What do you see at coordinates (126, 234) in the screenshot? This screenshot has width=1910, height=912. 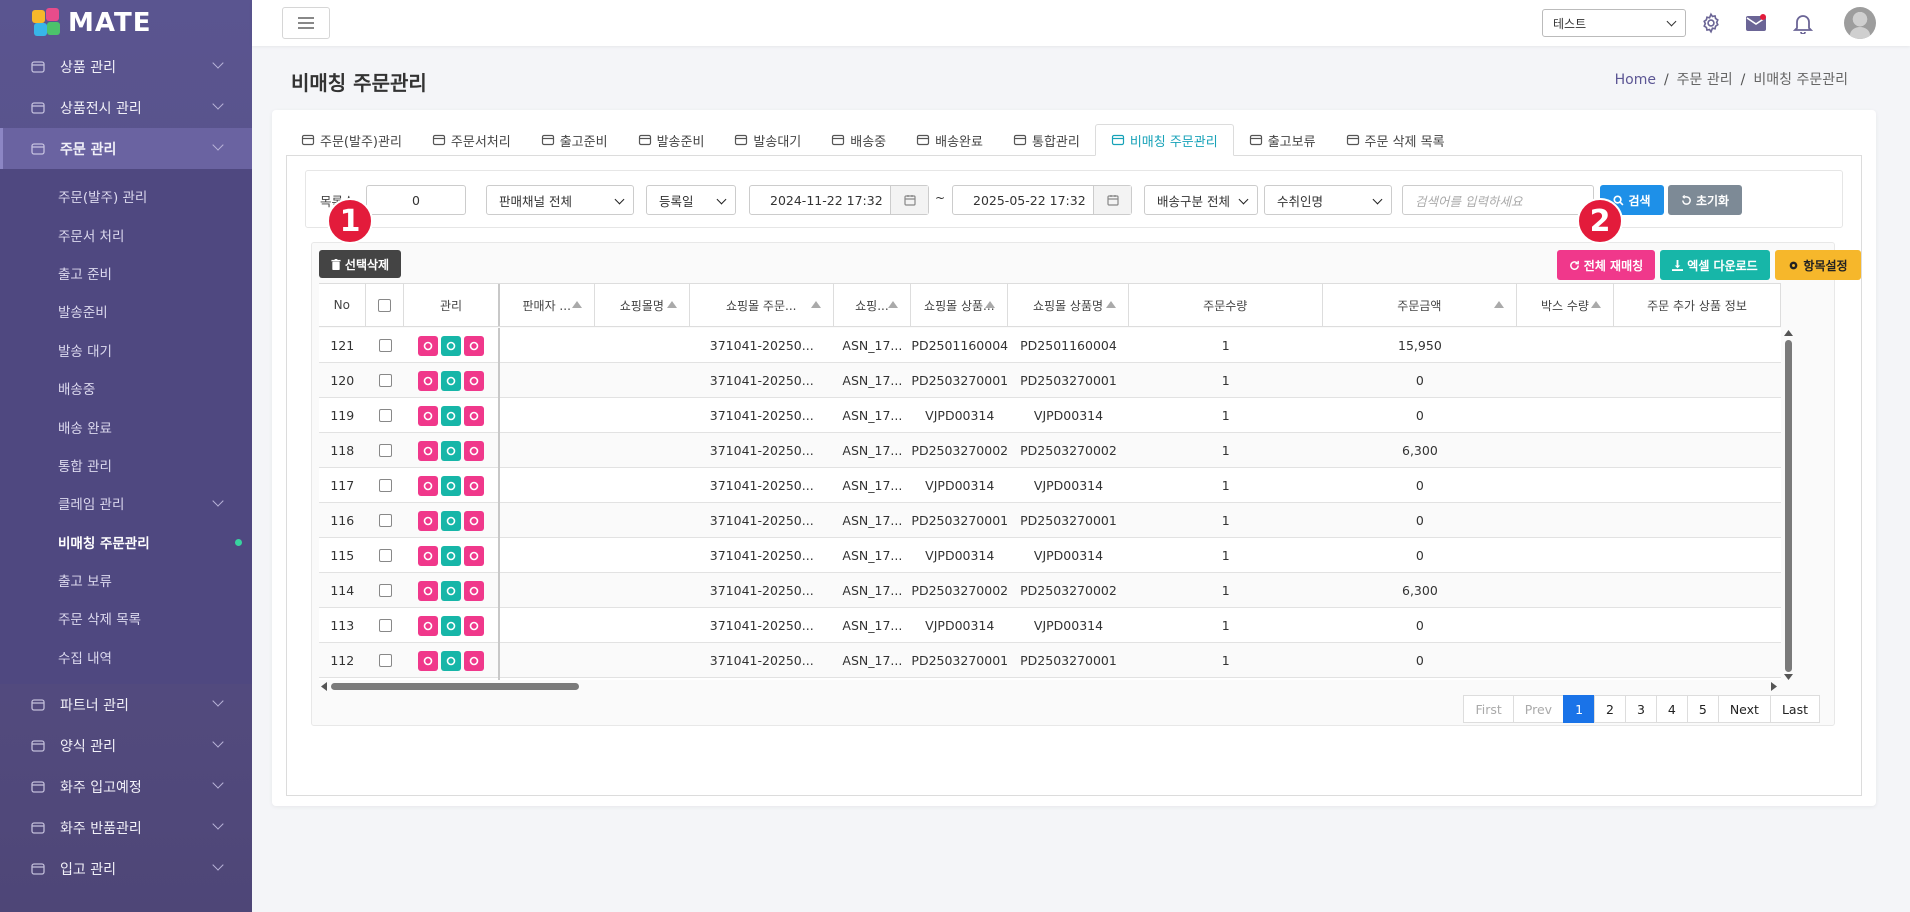 I see `submenu-item-1: 주문서 처리` at bounding box center [126, 234].